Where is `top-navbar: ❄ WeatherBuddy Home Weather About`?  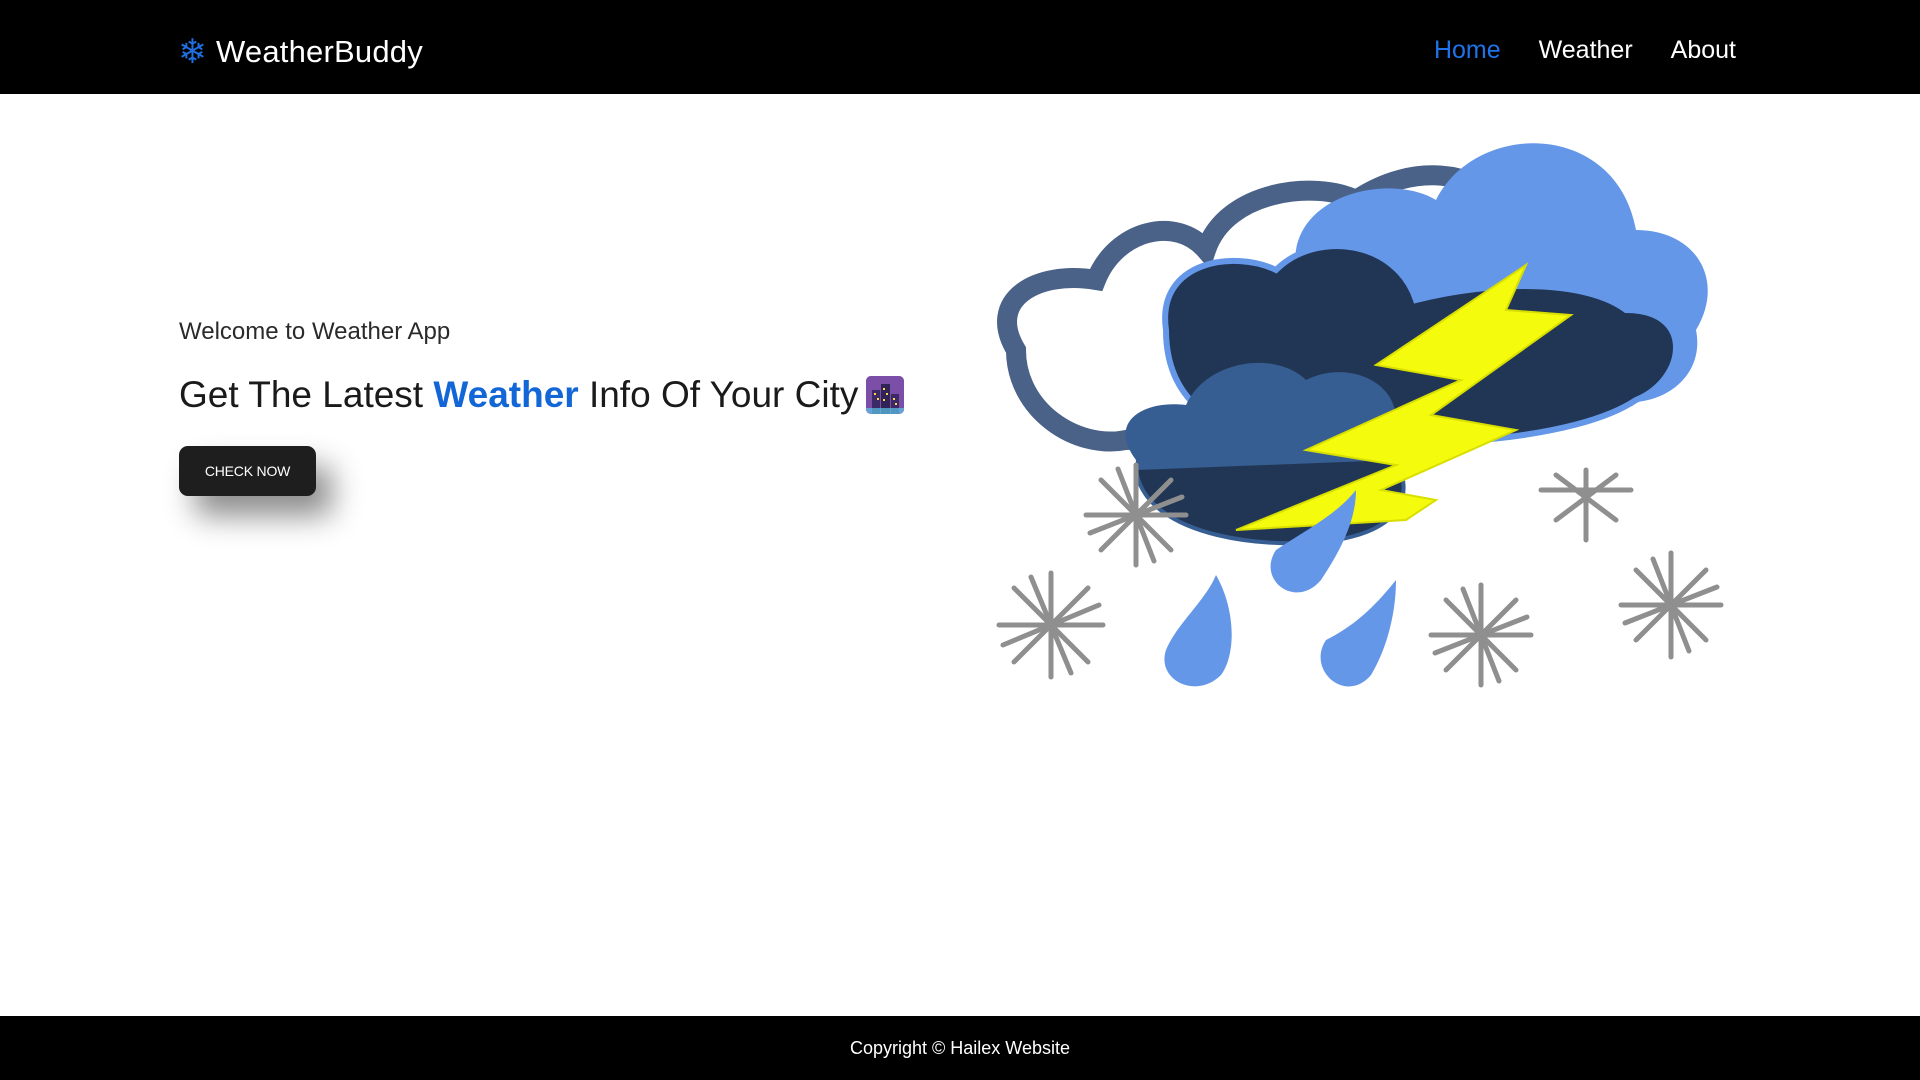
top-navbar: ❄ WeatherBuddy Home Weather About is located at coordinates (960, 47).